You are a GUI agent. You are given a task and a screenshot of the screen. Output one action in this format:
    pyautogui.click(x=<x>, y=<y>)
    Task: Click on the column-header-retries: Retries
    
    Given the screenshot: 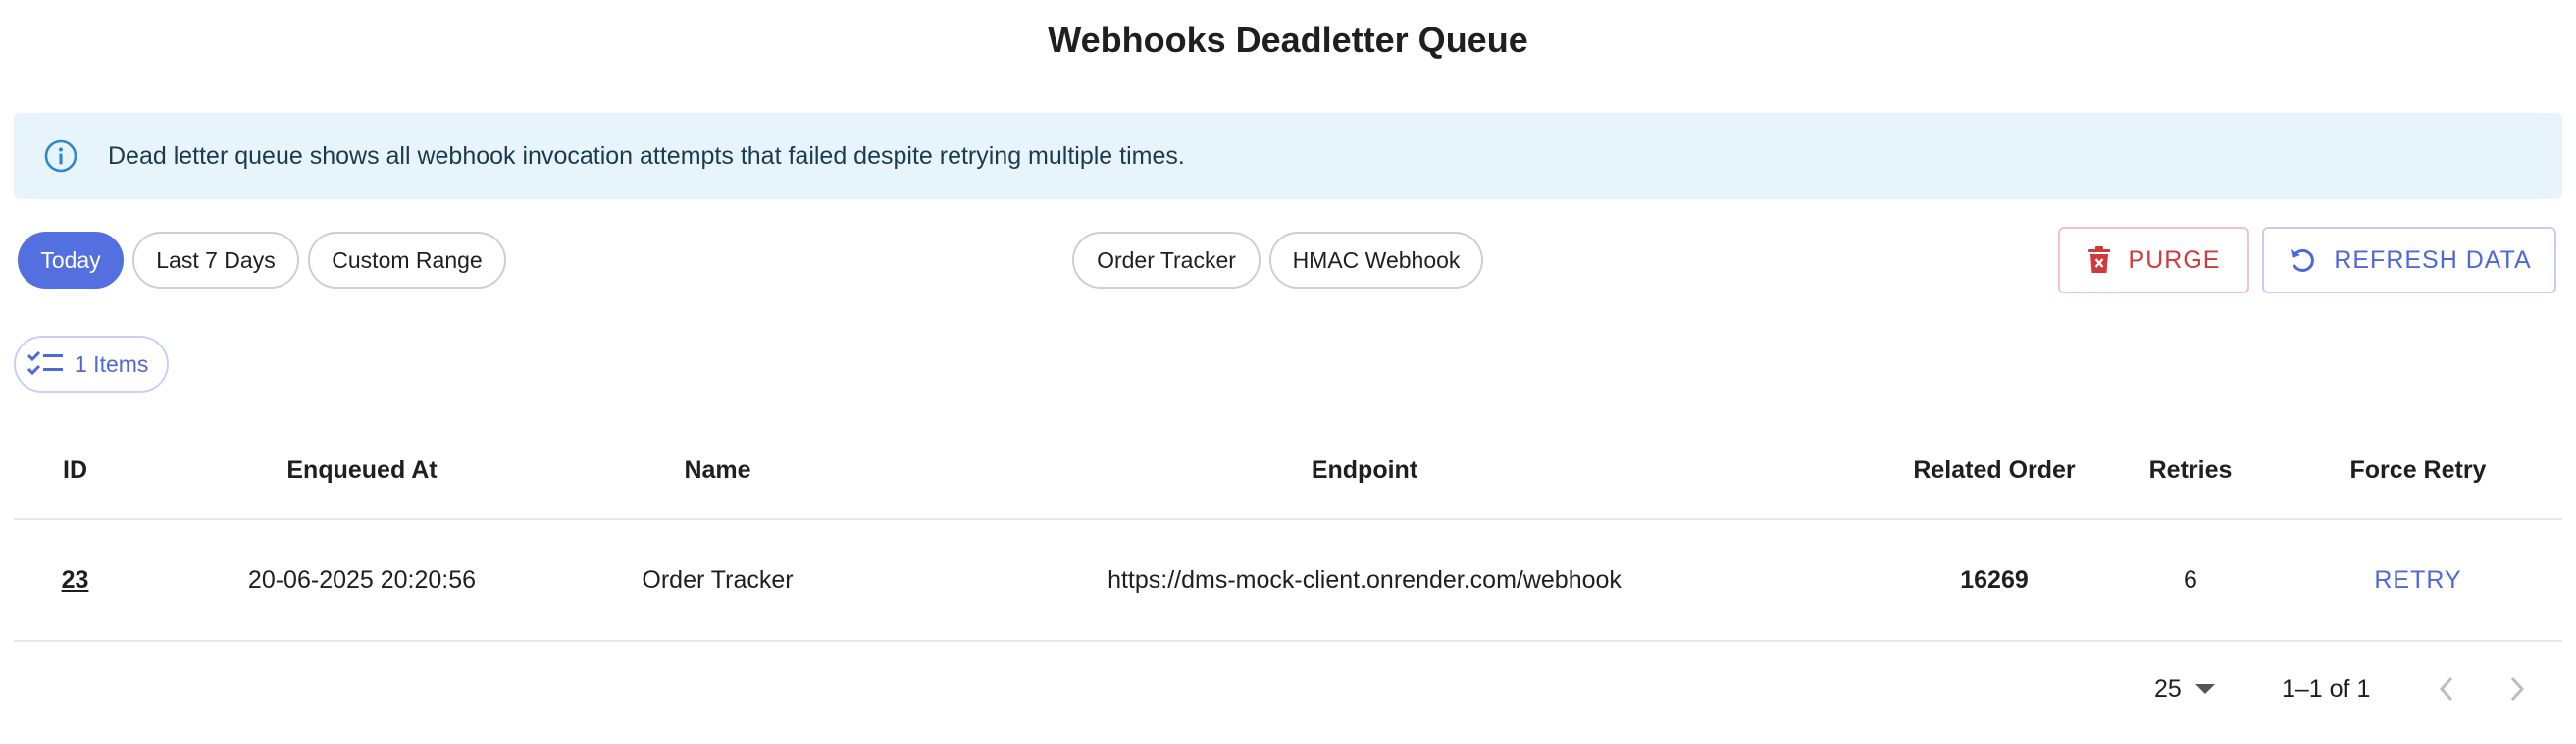 What is the action you would take?
    pyautogui.click(x=2190, y=470)
    